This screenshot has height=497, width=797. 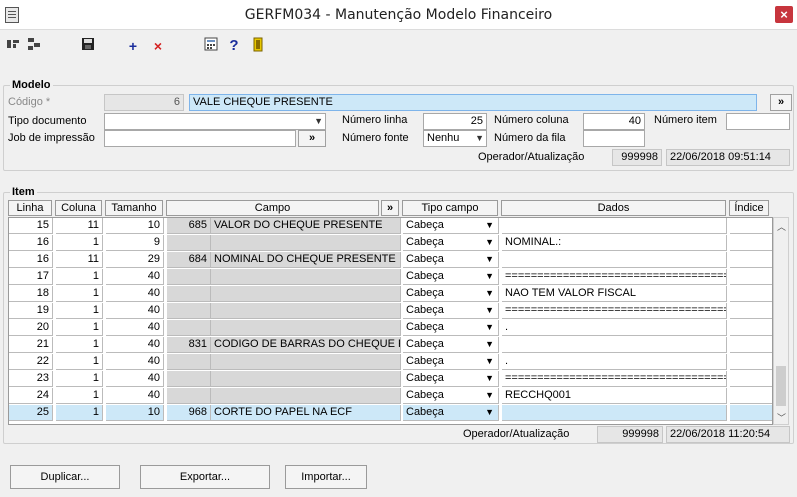 I want to click on close-button: ×, so click(x=784, y=14).